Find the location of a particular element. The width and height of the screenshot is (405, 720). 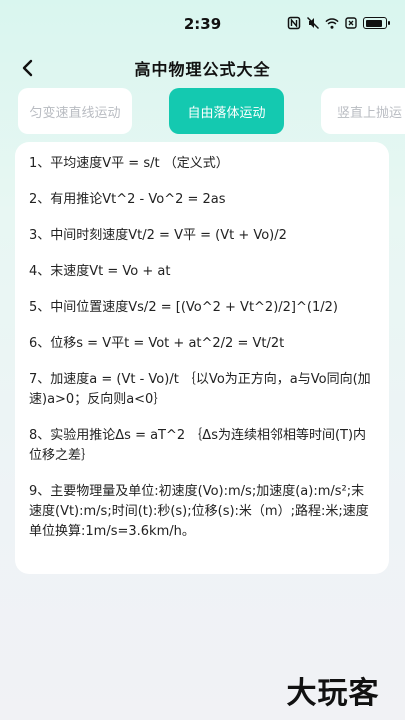

status-time: 2:39 is located at coordinates (202, 24).